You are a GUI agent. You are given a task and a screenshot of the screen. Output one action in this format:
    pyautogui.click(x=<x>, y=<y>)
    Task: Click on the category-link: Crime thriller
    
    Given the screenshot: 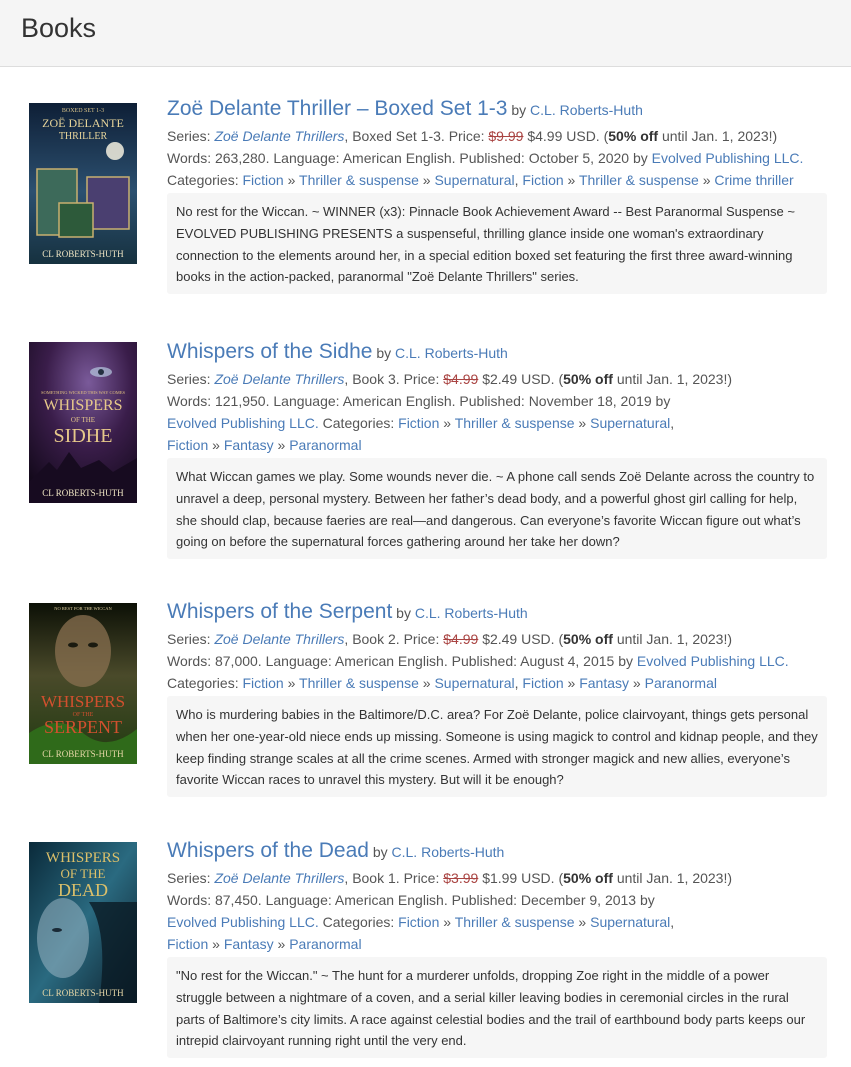 What is the action you would take?
    pyautogui.click(x=753, y=180)
    